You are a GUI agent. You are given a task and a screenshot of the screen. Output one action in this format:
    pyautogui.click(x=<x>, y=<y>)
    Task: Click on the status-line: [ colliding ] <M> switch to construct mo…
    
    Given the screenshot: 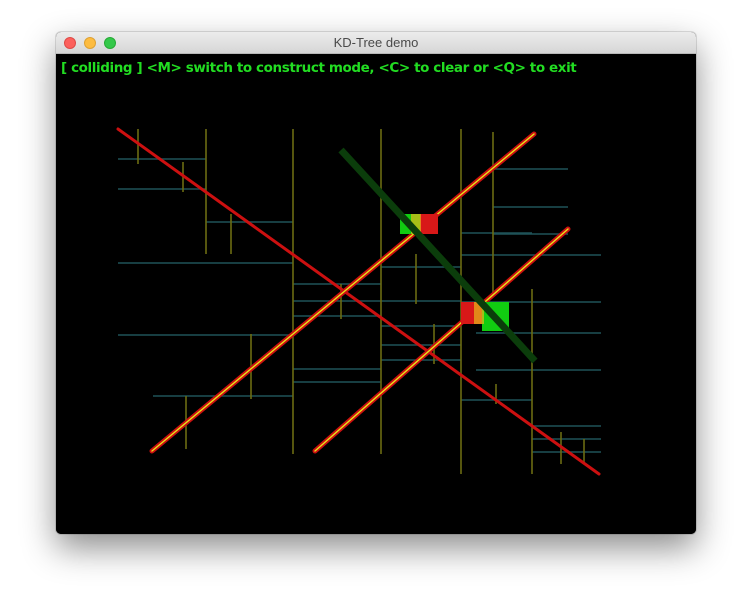 What is the action you would take?
    pyautogui.click(x=319, y=68)
    